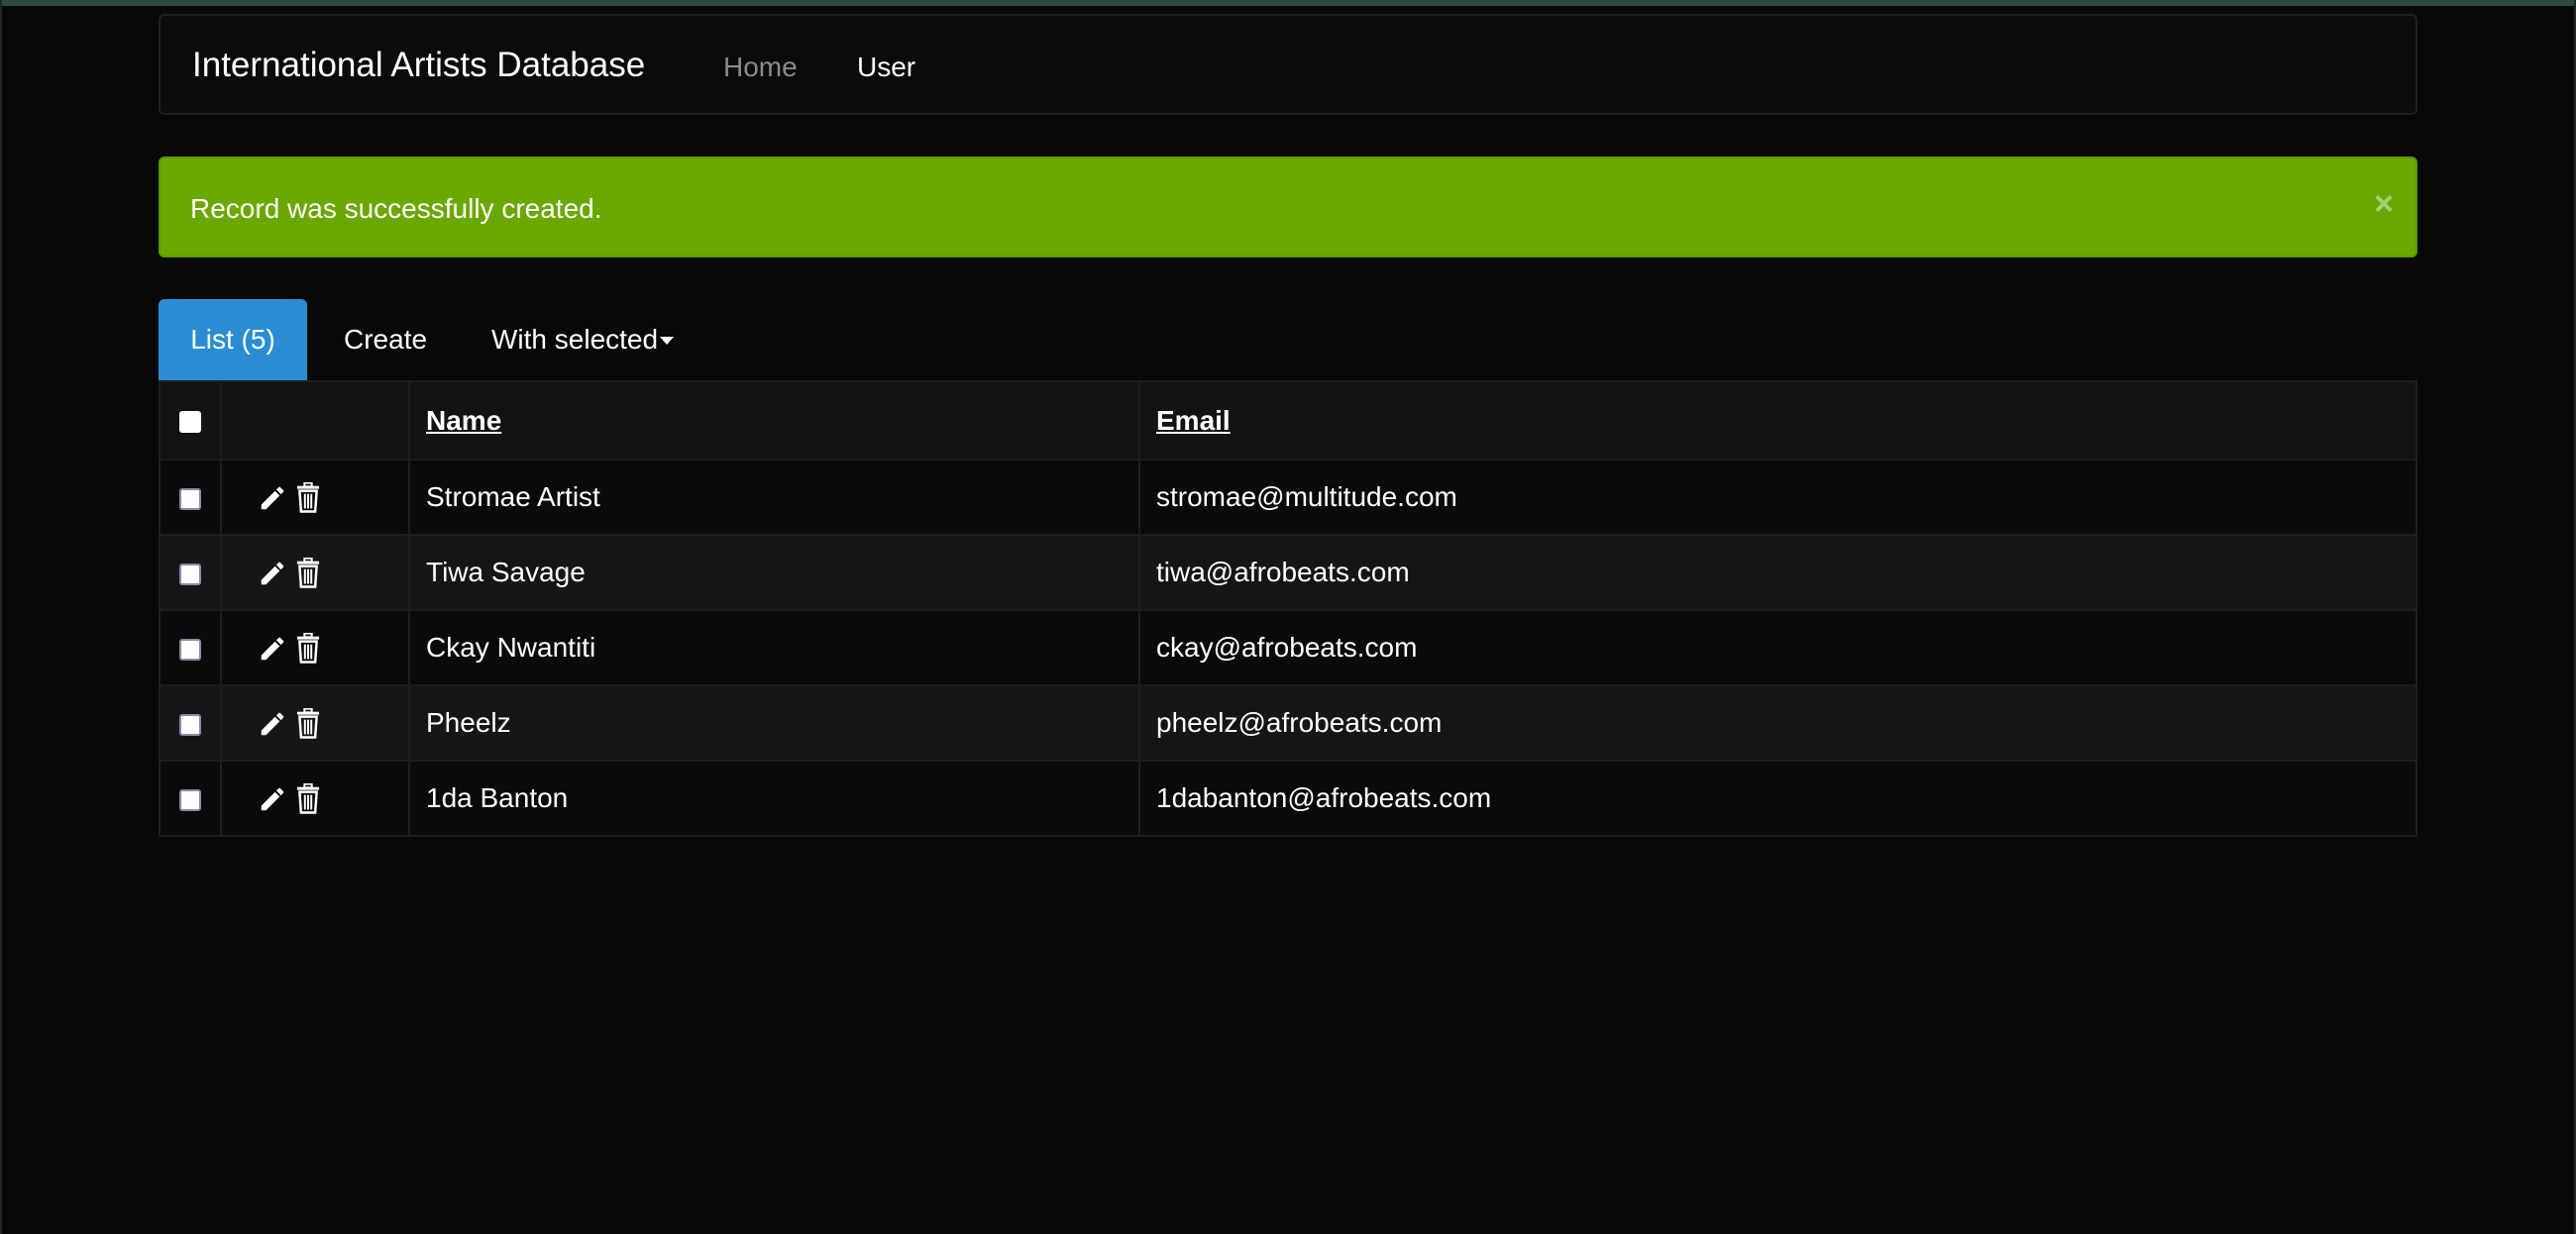 The width and height of the screenshot is (2576, 1234). I want to click on select-all-cell, so click(190, 420).